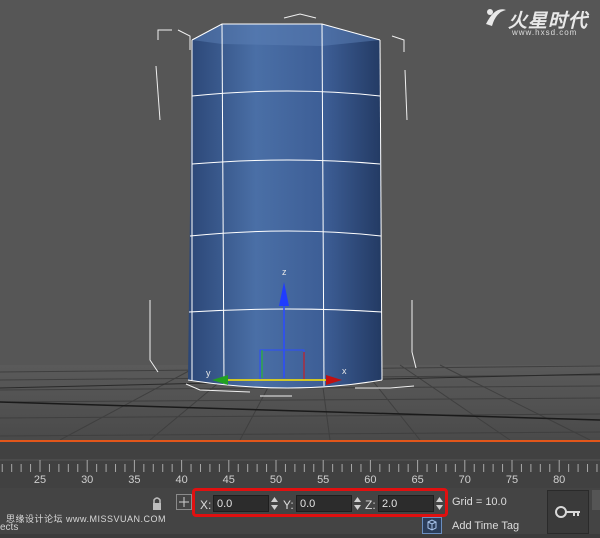 The image size is (600, 538). I want to click on gizmo-z-label: z, so click(284, 272).